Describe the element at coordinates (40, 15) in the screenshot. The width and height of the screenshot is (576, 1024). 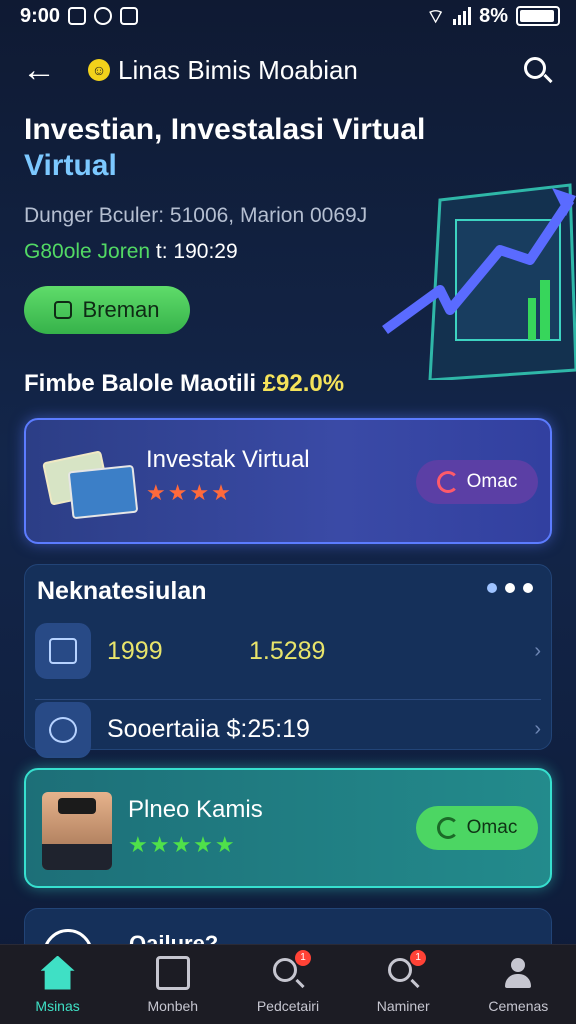
I see `status-time: 9:00` at that location.